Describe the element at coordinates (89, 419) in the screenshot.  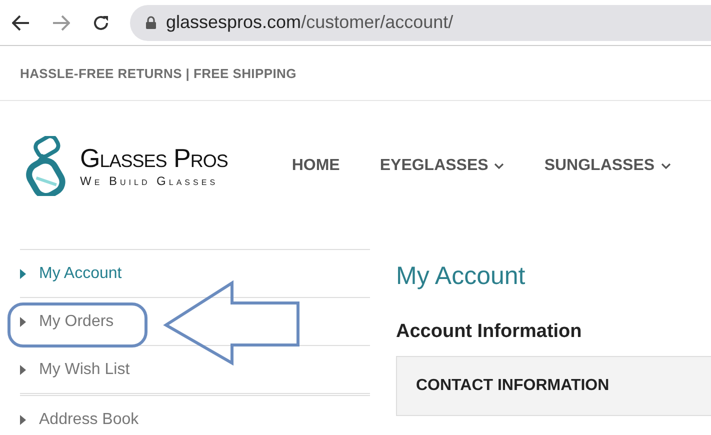
I see `sidebar-link: Address Book` at that location.